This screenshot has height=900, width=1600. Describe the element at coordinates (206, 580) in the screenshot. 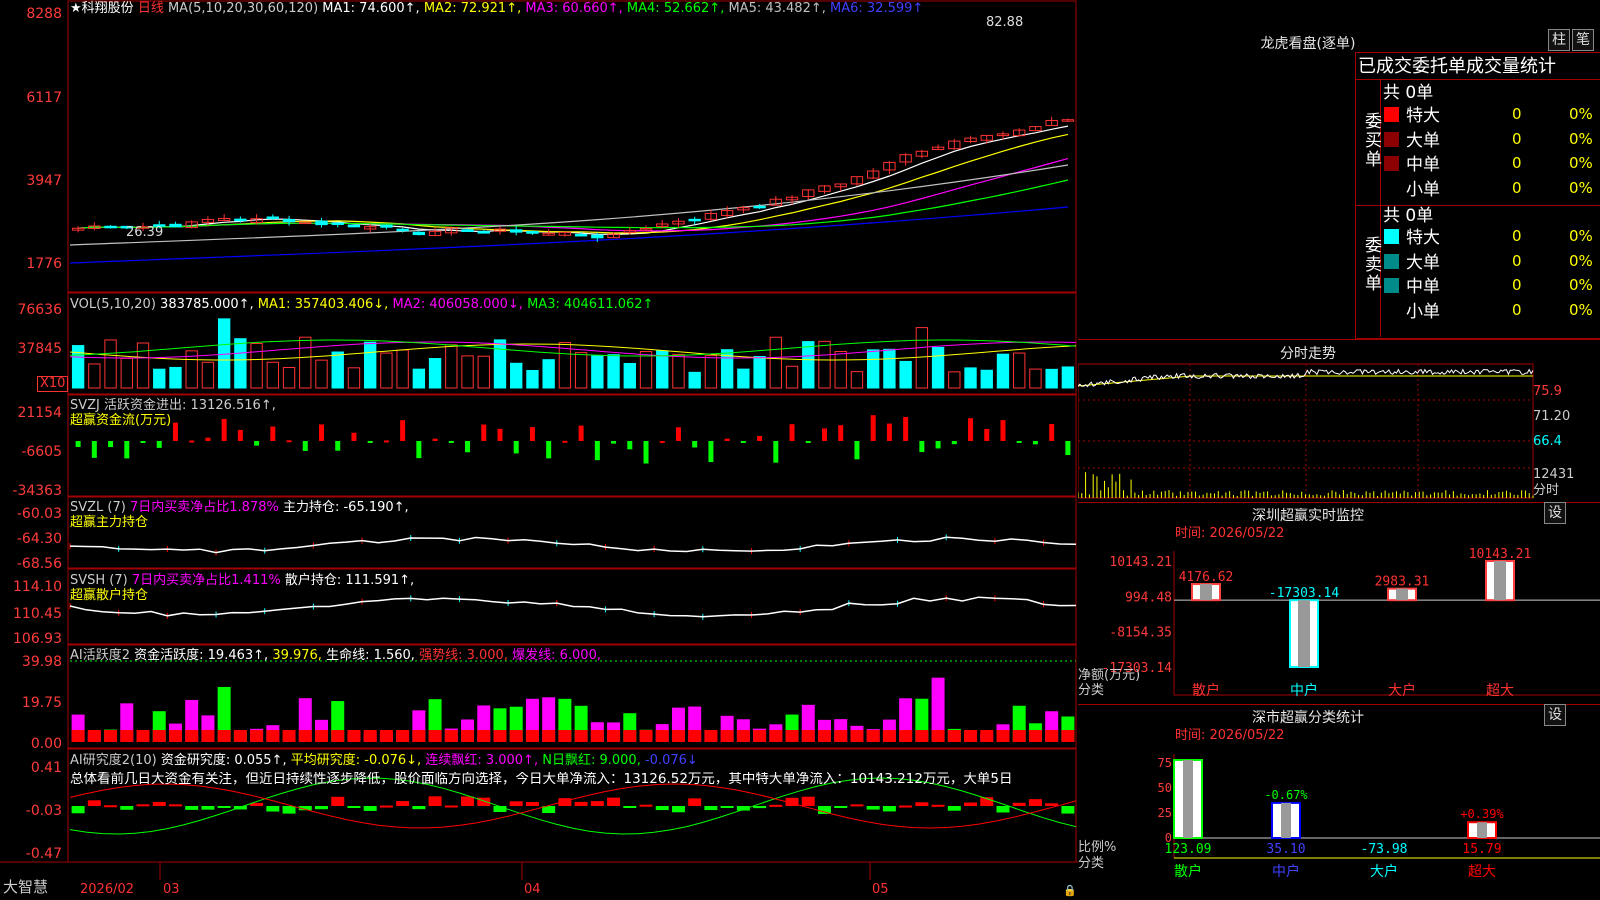

I see `svsh-ratio: 7日内买卖净占比1.411%` at that location.